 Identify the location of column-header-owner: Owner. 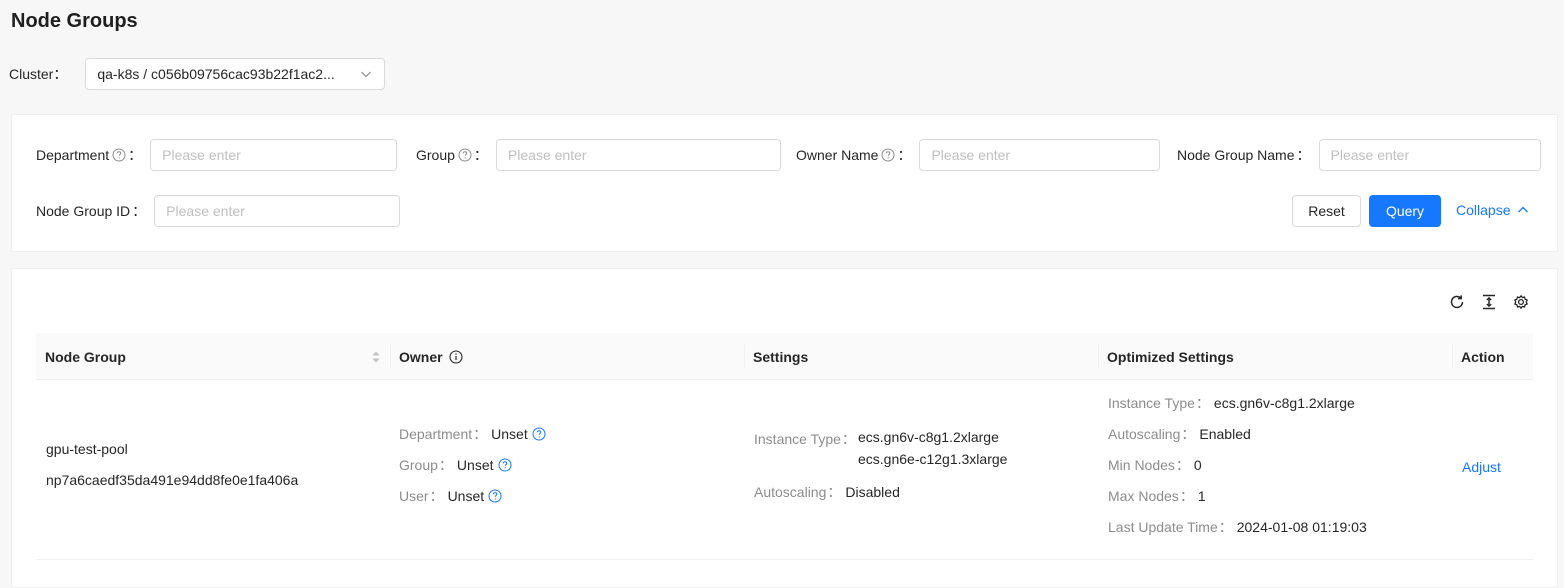
(431, 356).